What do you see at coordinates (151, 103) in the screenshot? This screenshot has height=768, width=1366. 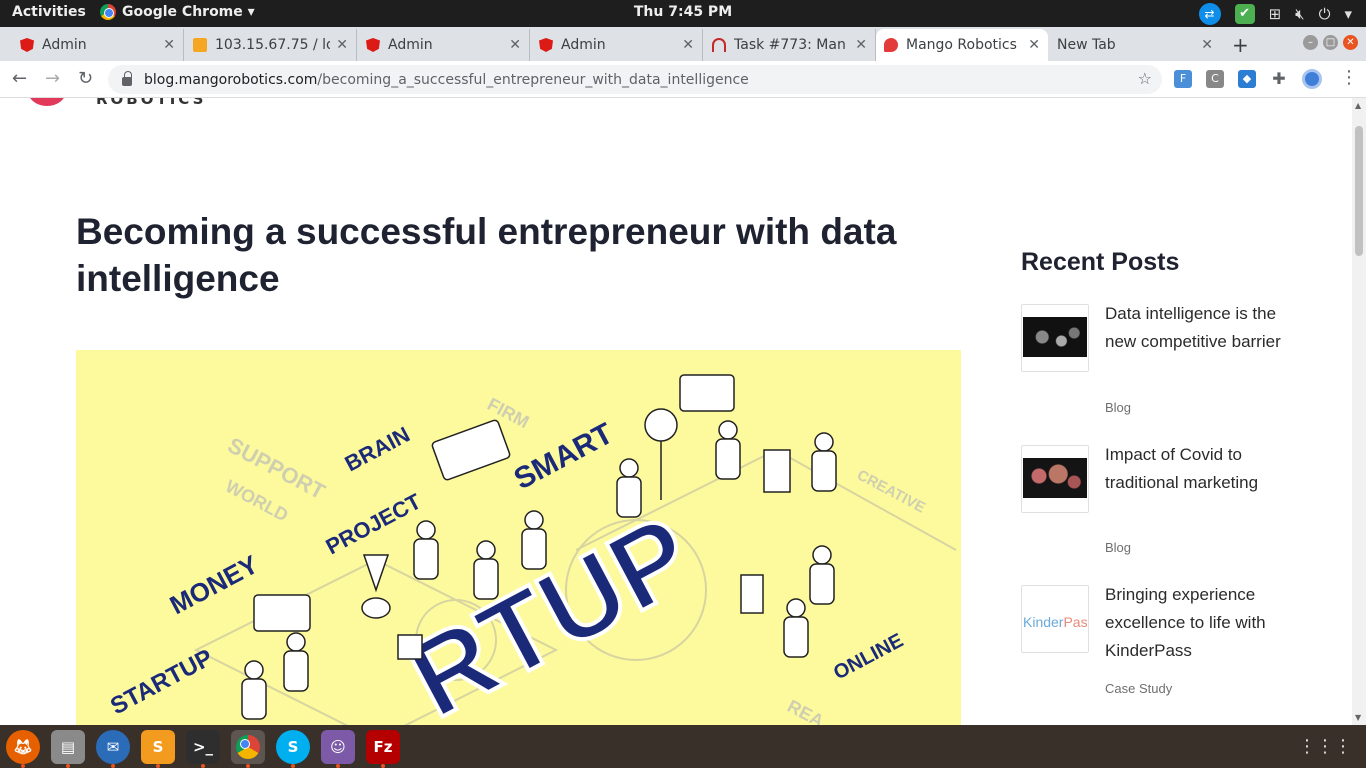 I see `site-logo-text: ROBOTICS` at bounding box center [151, 103].